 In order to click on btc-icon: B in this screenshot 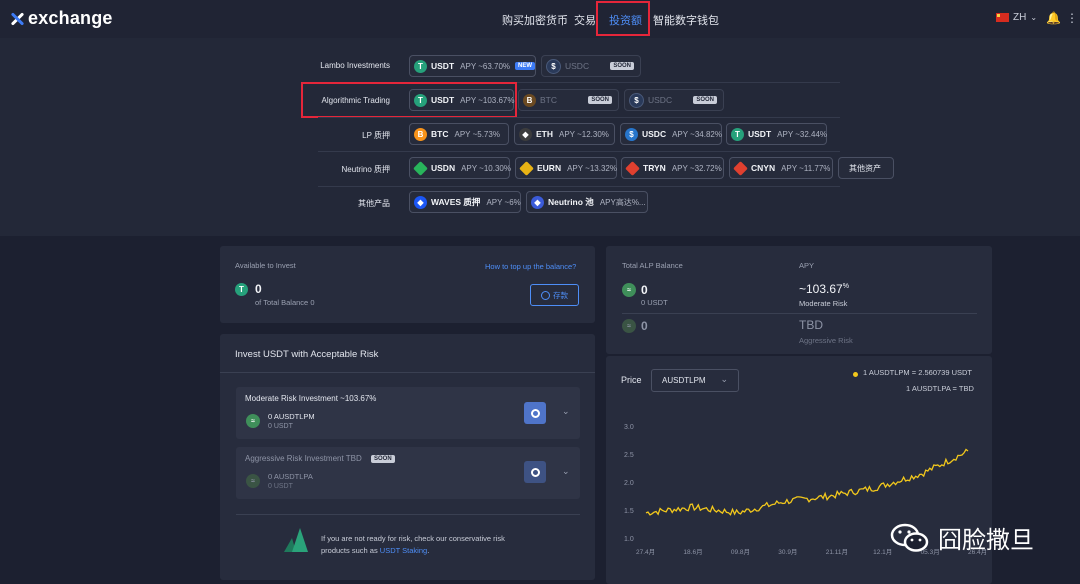, I will do `click(420, 134)`.